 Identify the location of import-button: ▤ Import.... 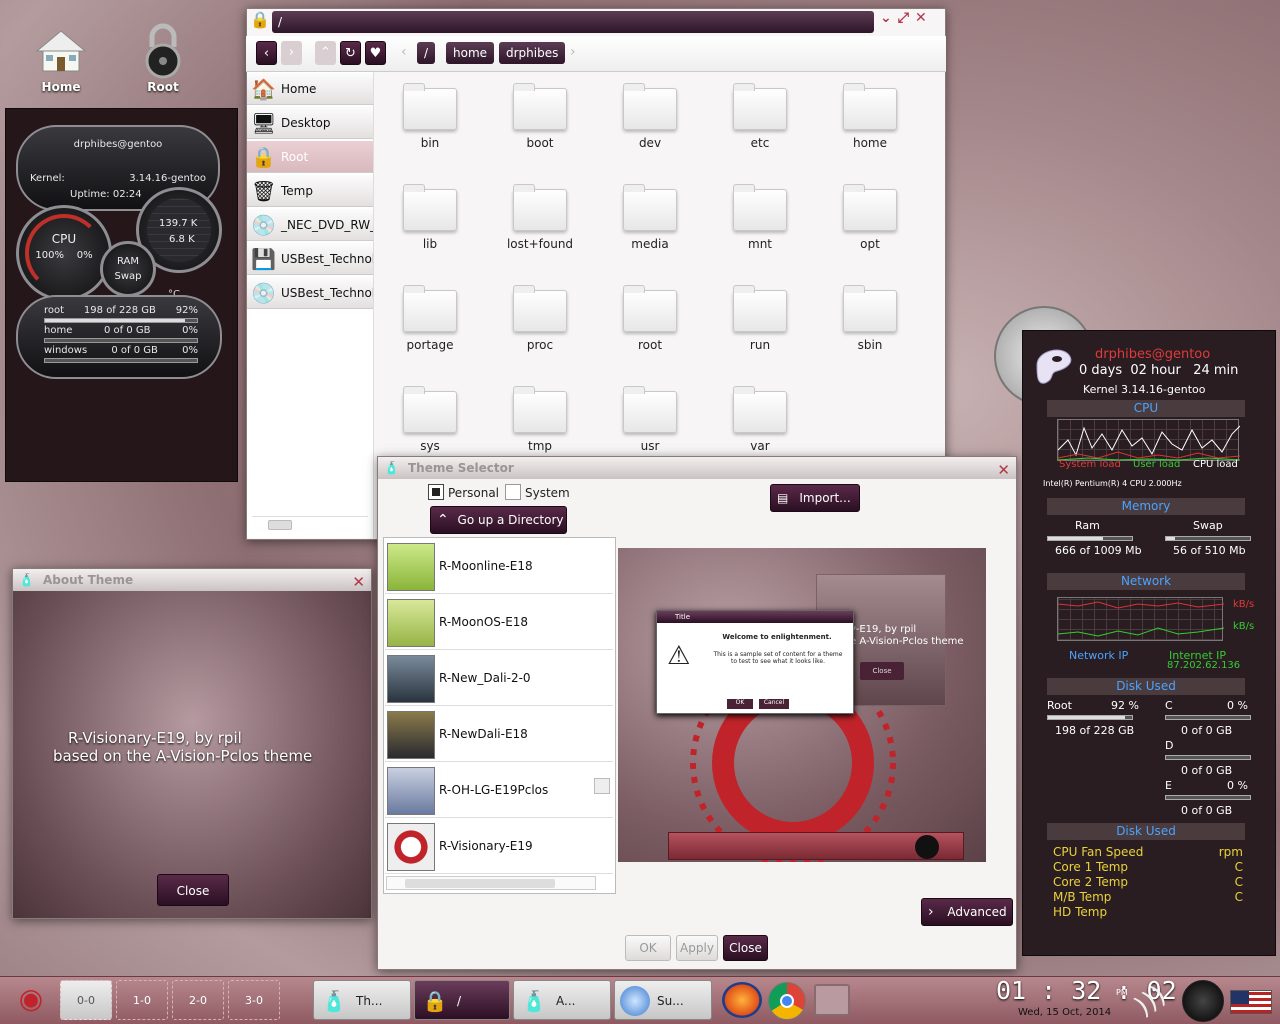
(815, 498).